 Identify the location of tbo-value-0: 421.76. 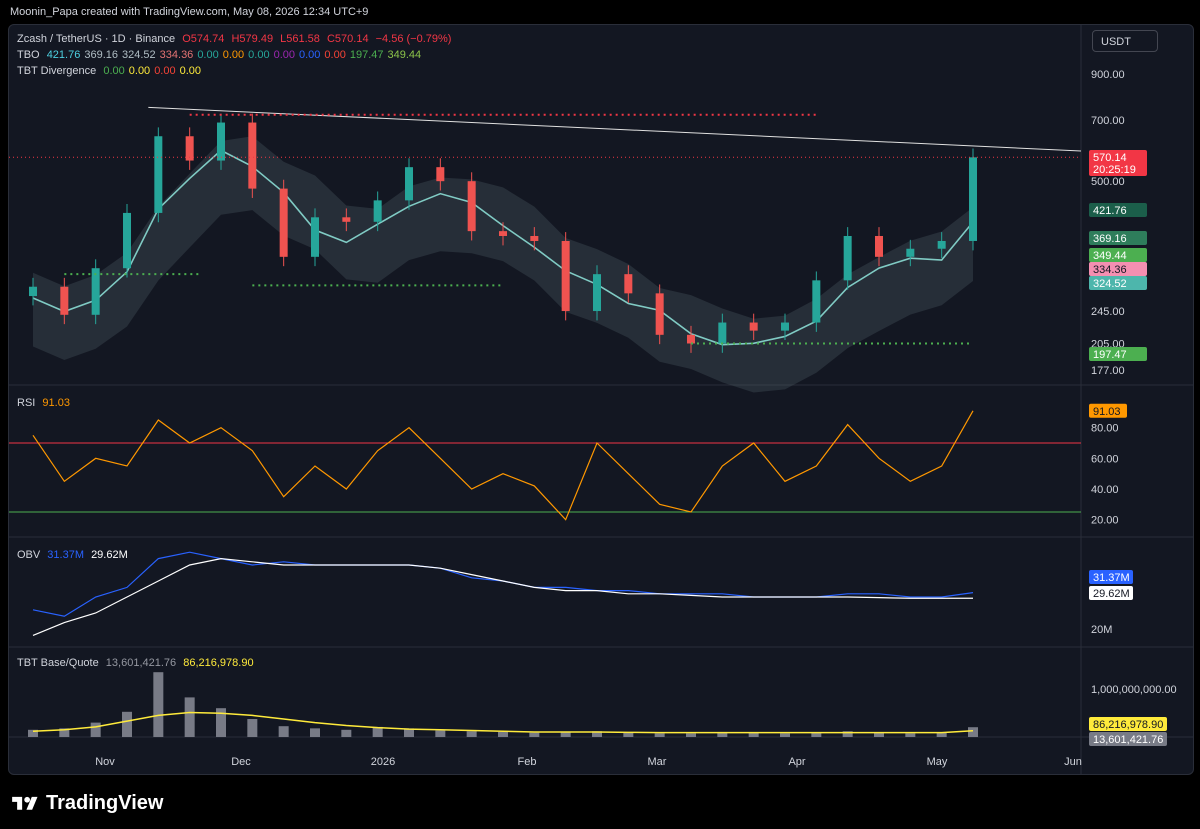
(63, 55).